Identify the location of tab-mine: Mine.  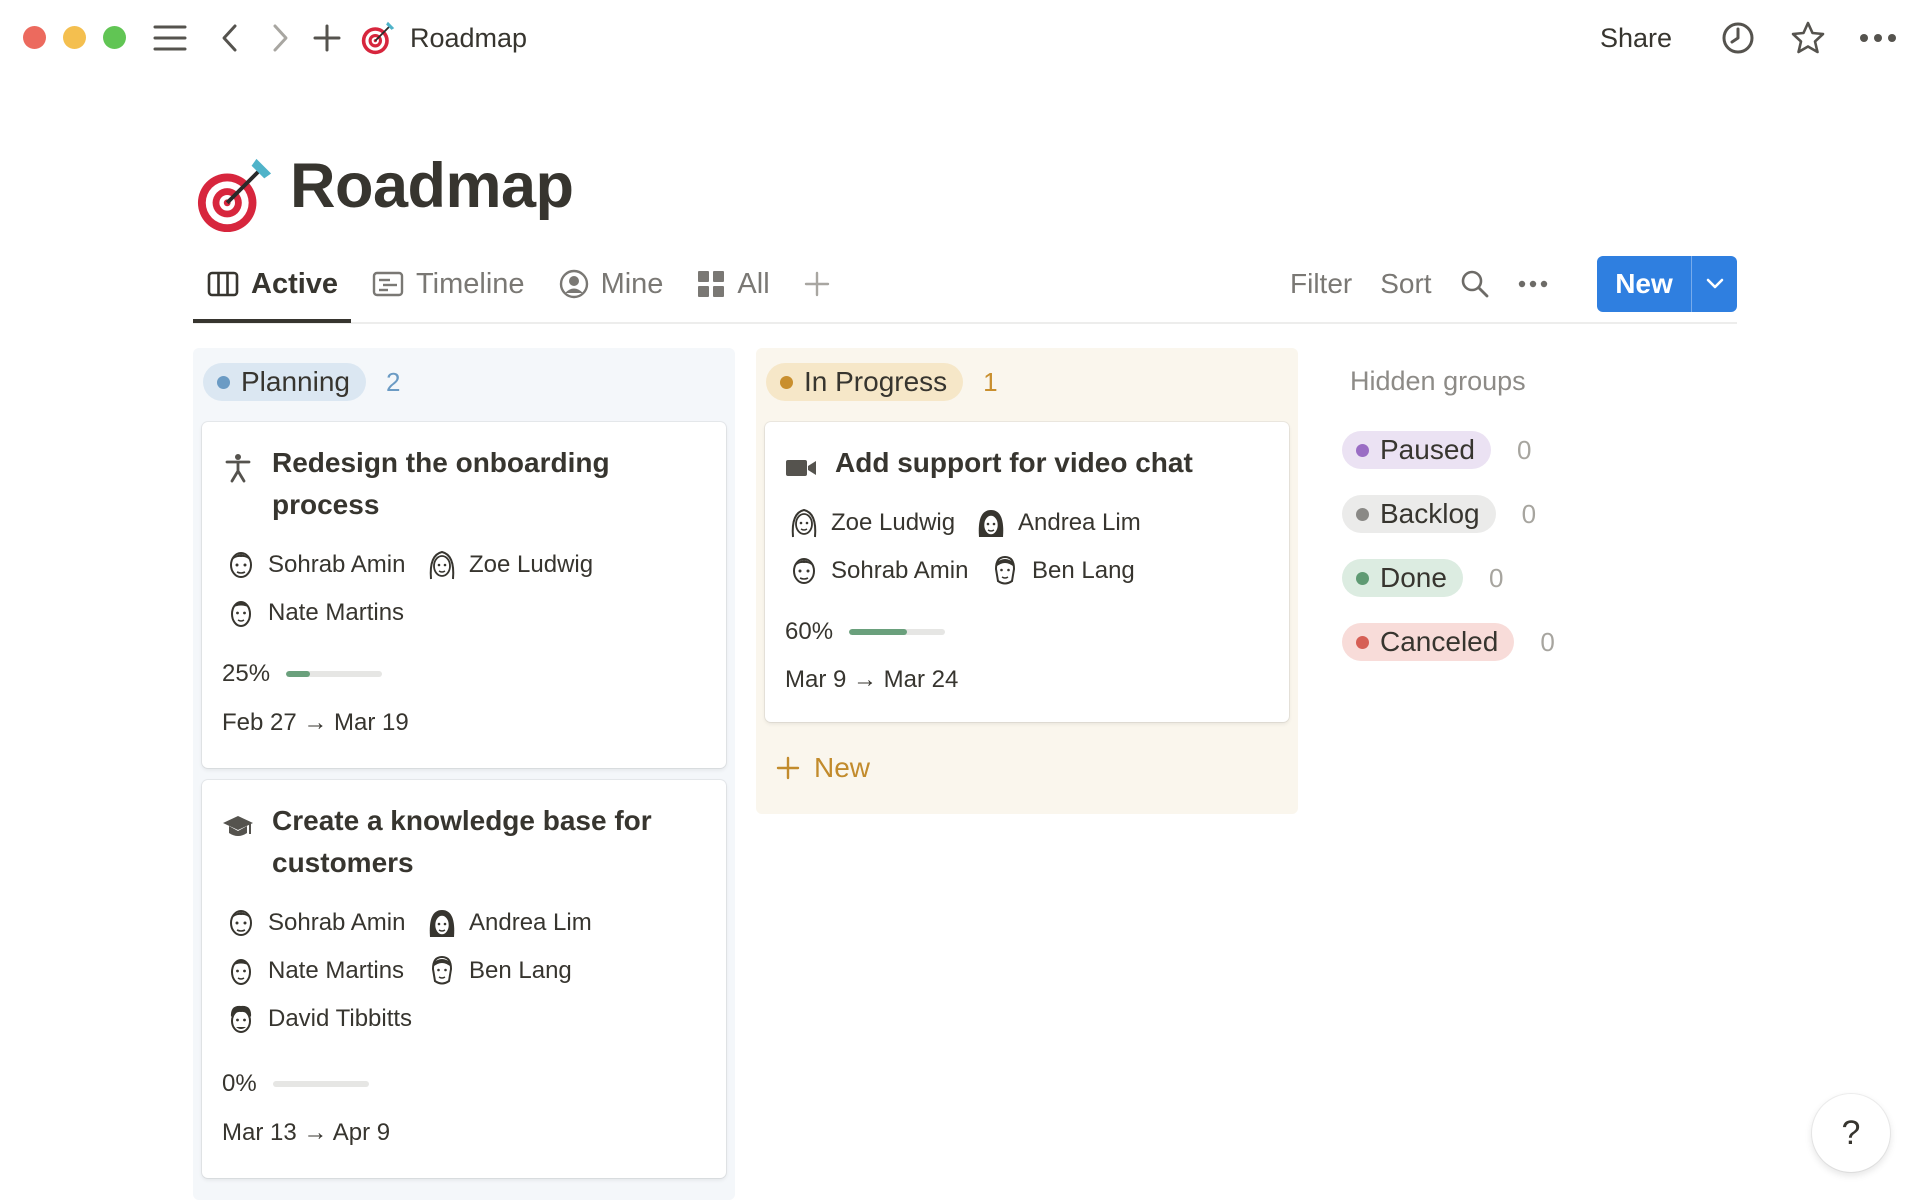
(611, 284).